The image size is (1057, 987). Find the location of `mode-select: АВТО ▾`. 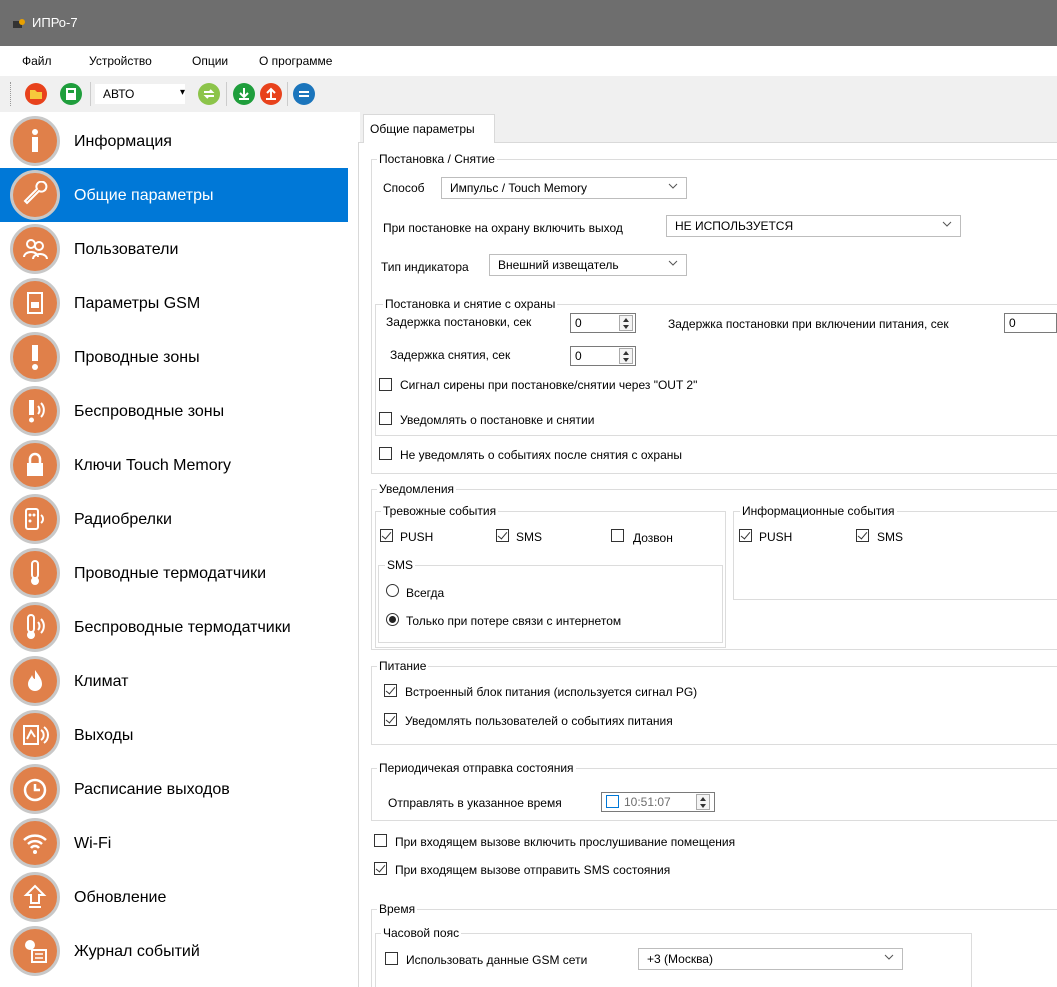

mode-select: АВТО ▾ is located at coordinates (140, 94).